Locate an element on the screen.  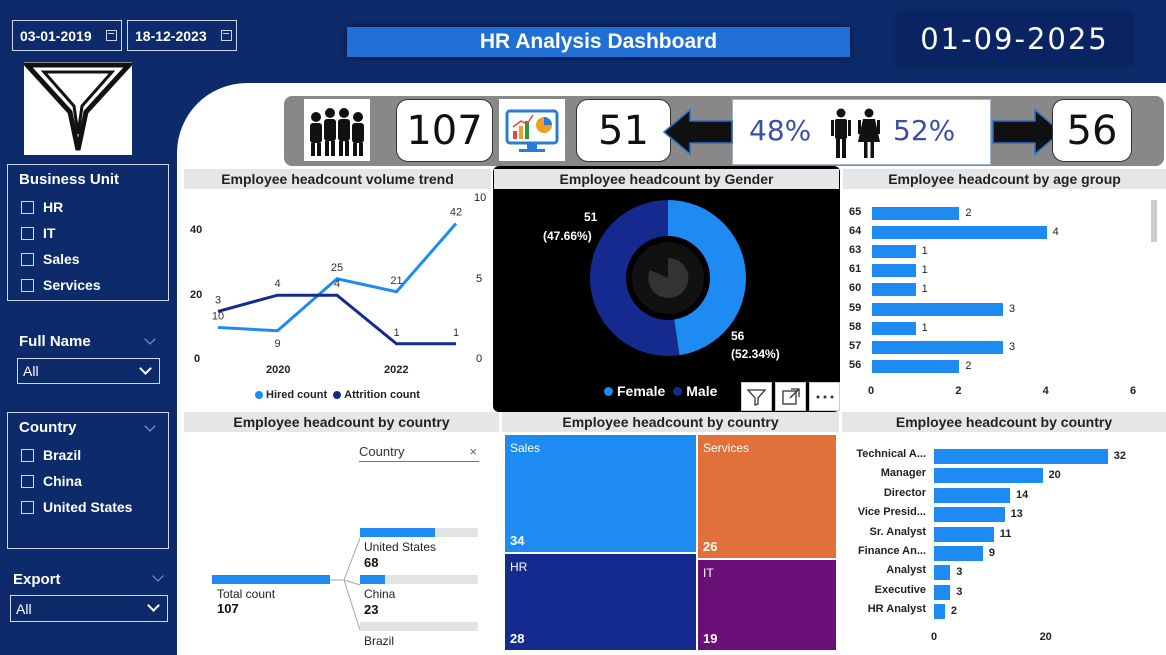
treemap-tile: IT 19 is located at coordinates (767, 605).